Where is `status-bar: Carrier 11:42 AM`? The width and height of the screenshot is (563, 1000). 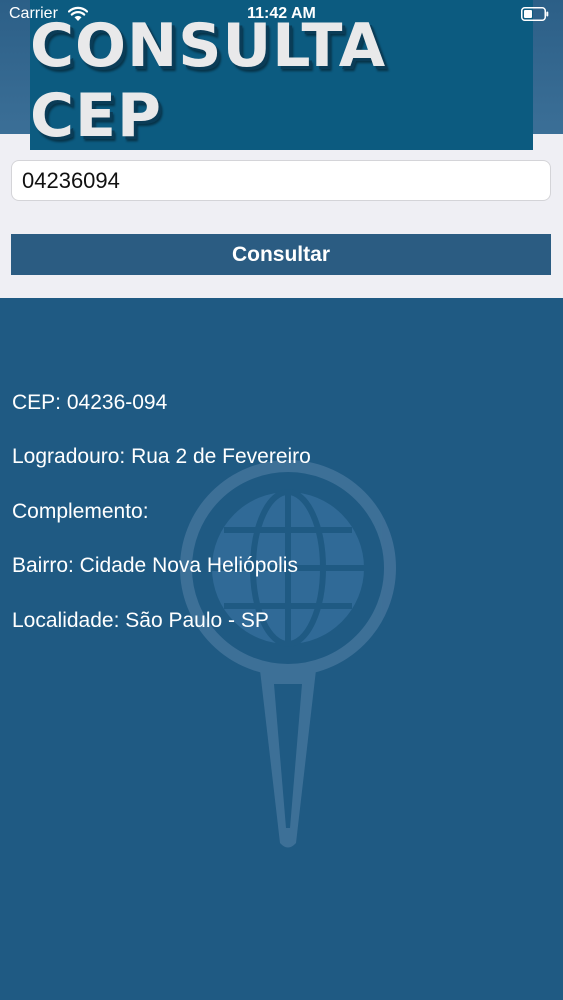
status-bar: Carrier 11:42 AM is located at coordinates (281, 15).